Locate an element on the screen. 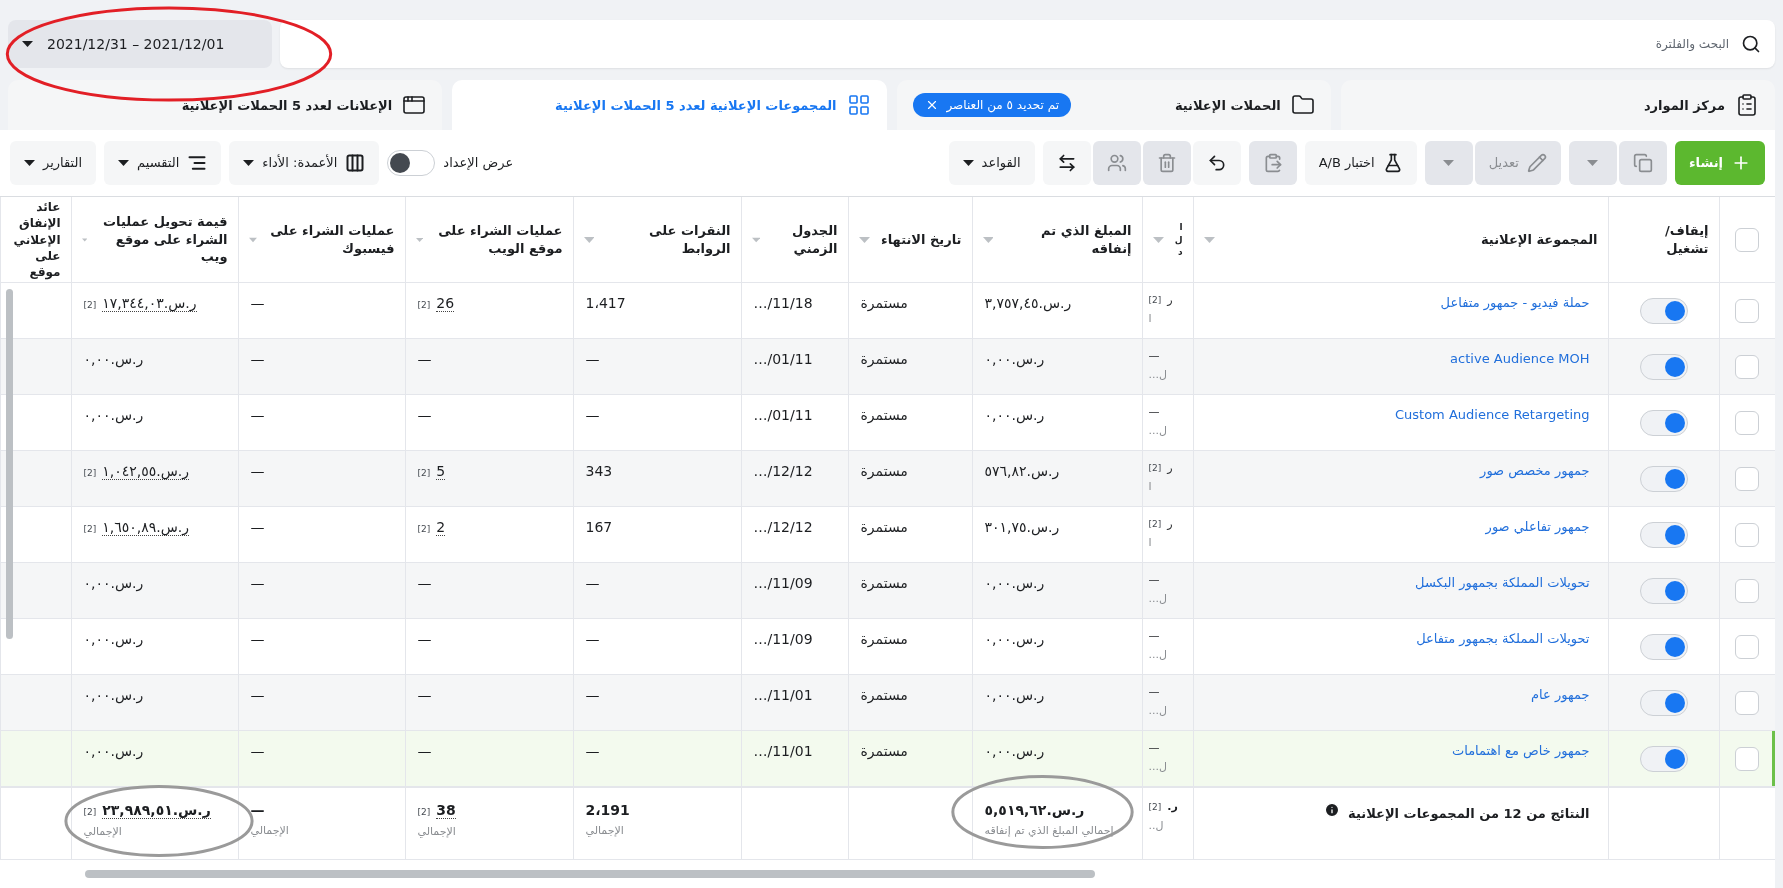 This screenshot has height=888, width=1783. results-summary: النتائج من 12 من المجموعات الإعلانية is located at coordinates (1469, 813).